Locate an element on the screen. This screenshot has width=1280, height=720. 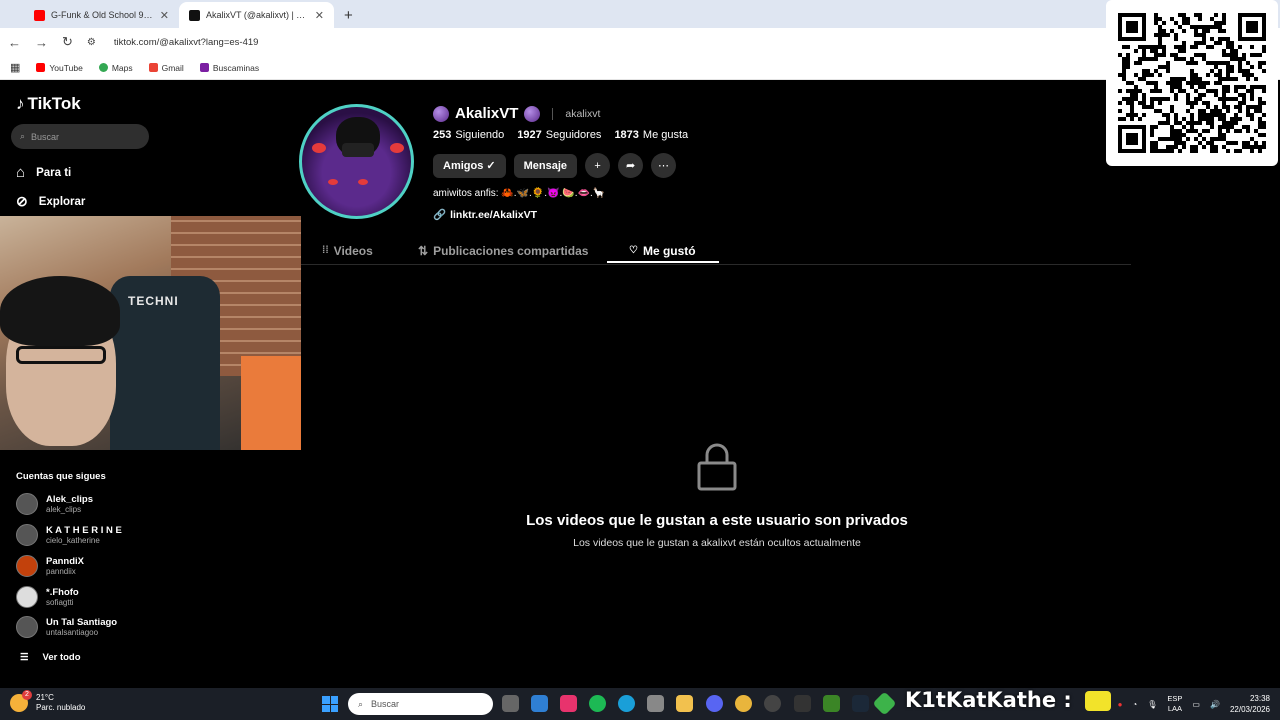
profile-avatar is located at coordinates (356, 161).